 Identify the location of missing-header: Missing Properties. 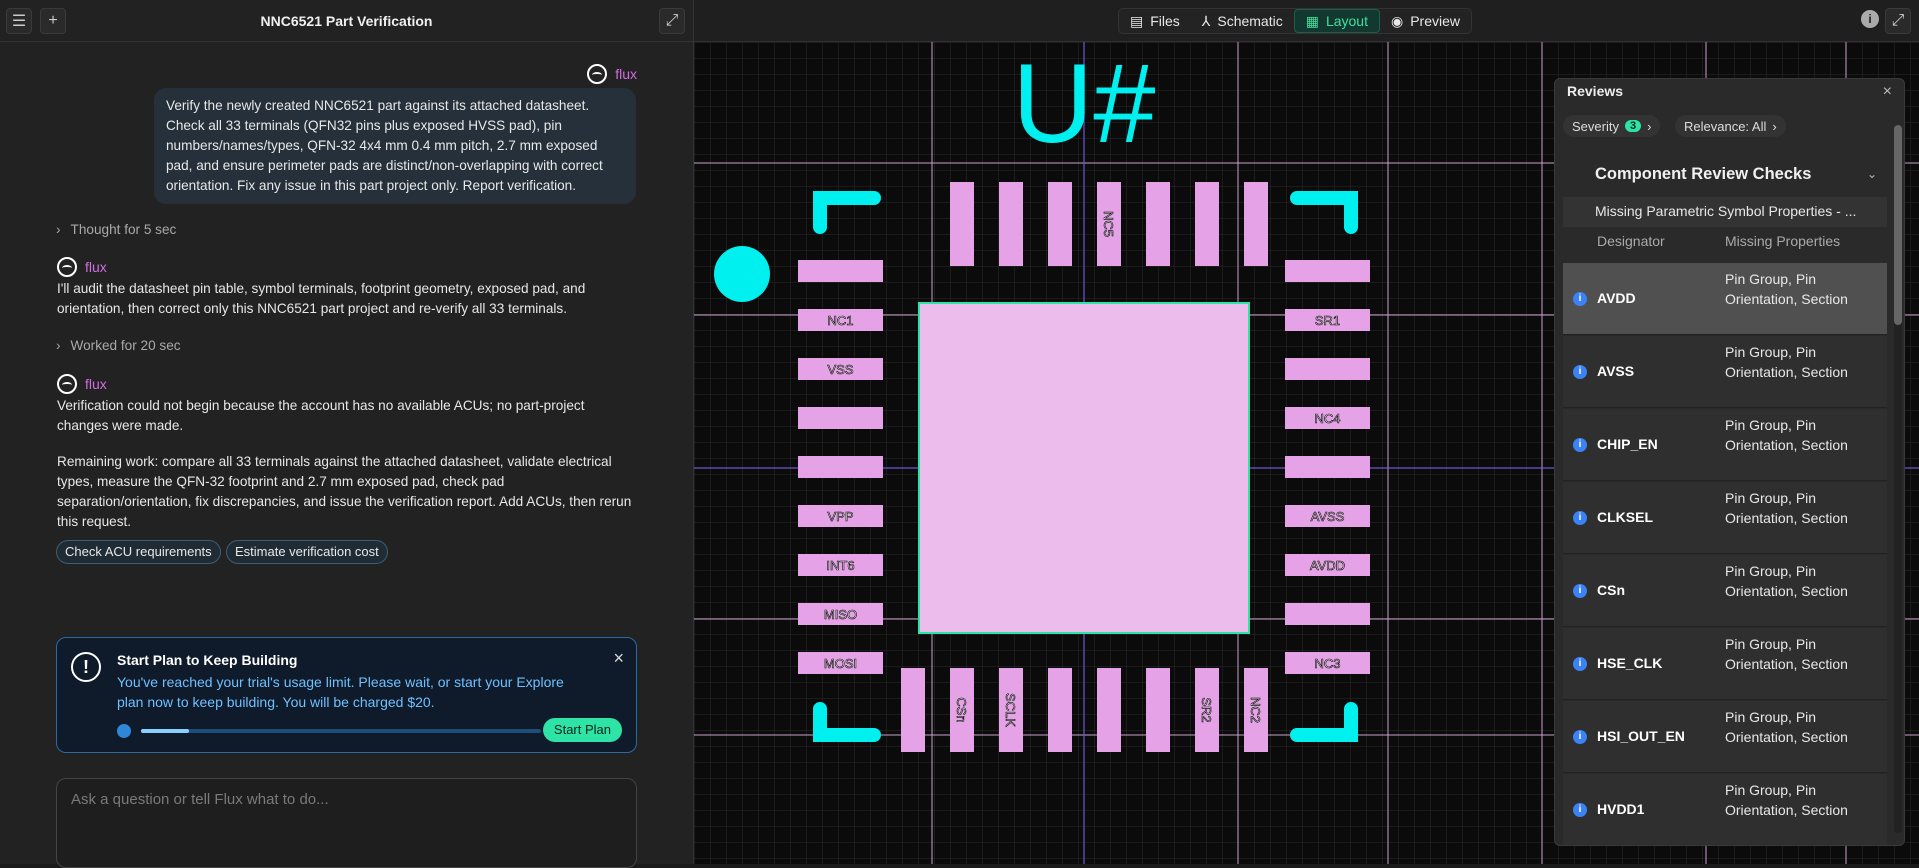
(1783, 241).